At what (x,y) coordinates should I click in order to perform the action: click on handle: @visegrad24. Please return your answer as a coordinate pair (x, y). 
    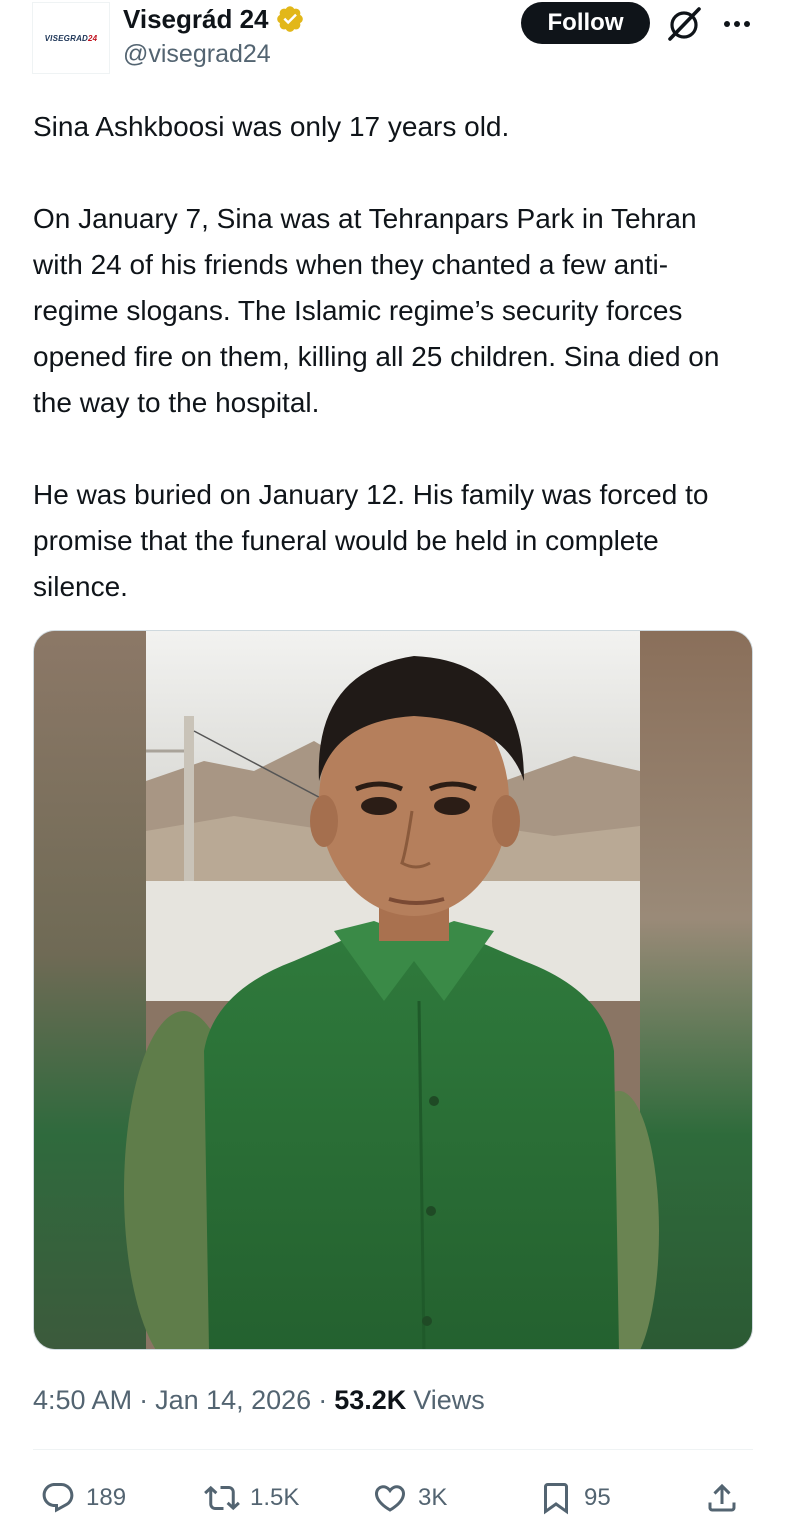
    Looking at the image, I should click on (197, 54).